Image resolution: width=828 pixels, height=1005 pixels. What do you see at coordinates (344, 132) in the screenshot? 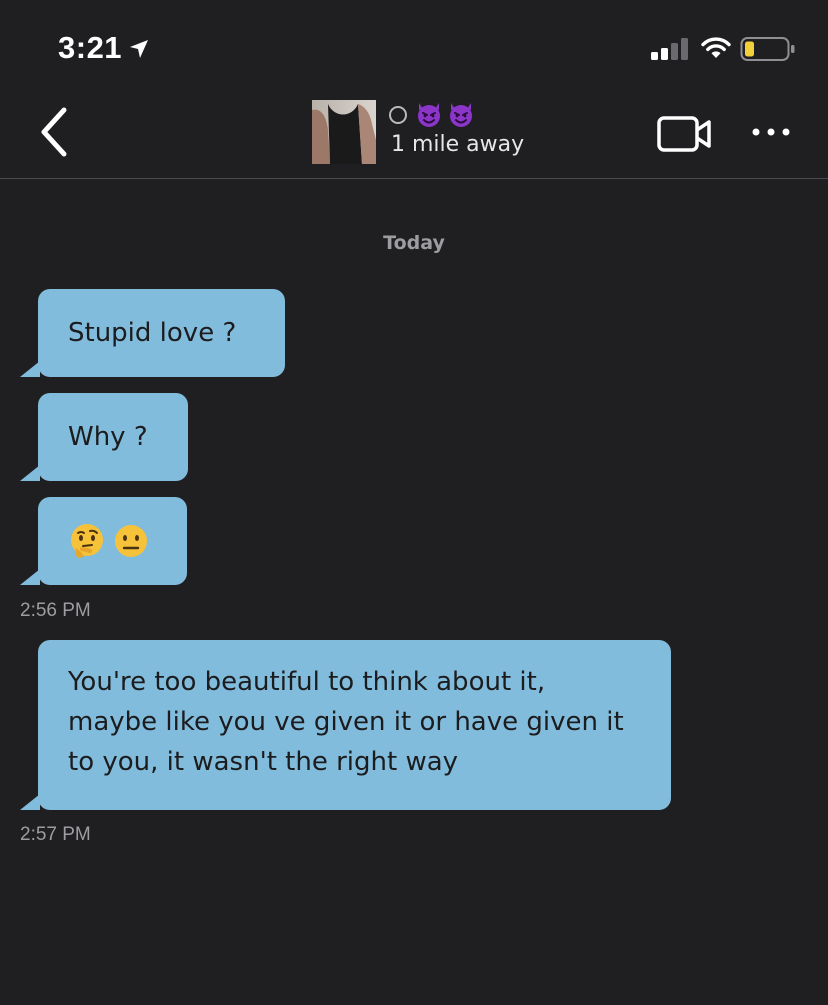
I see `avatar` at bounding box center [344, 132].